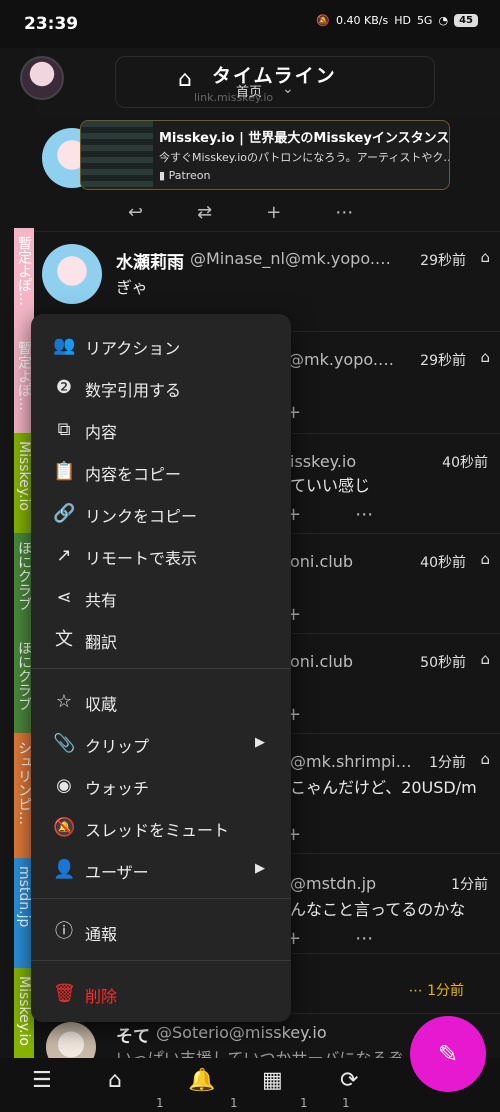 The width and height of the screenshot is (500, 1112). What do you see at coordinates (64, 993) in the screenshot?
I see `trash-icon: 🗑` at bounding box center [64, 993].